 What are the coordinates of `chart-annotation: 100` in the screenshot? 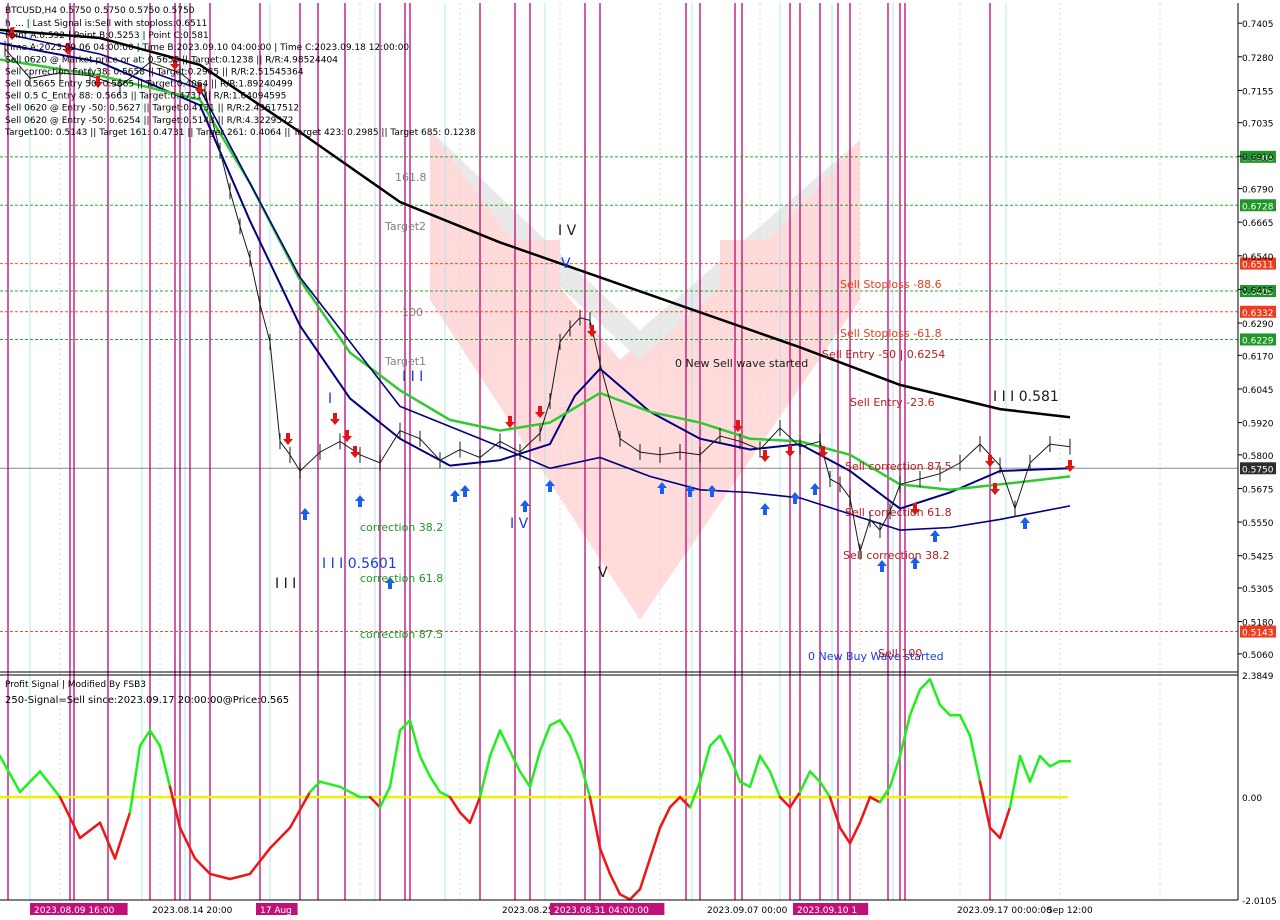 It's located at (412, 312).